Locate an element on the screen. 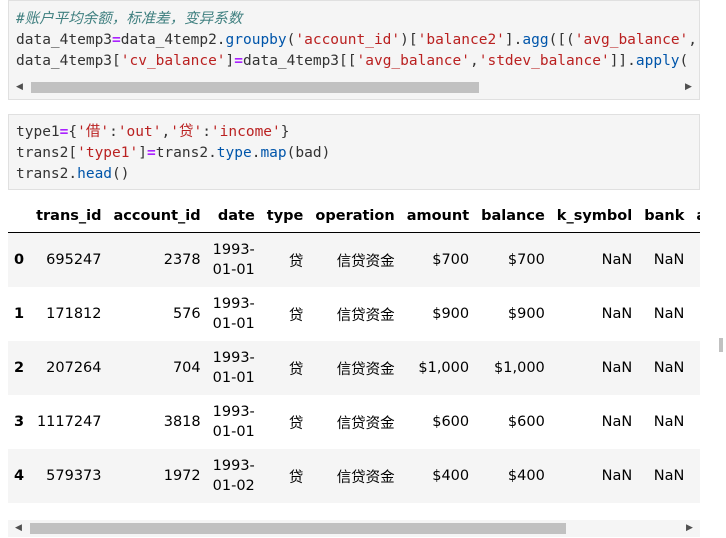 The width and height of the screenshot is (726, 538). column-header-amount: amount is located at coordinates (438, 216).